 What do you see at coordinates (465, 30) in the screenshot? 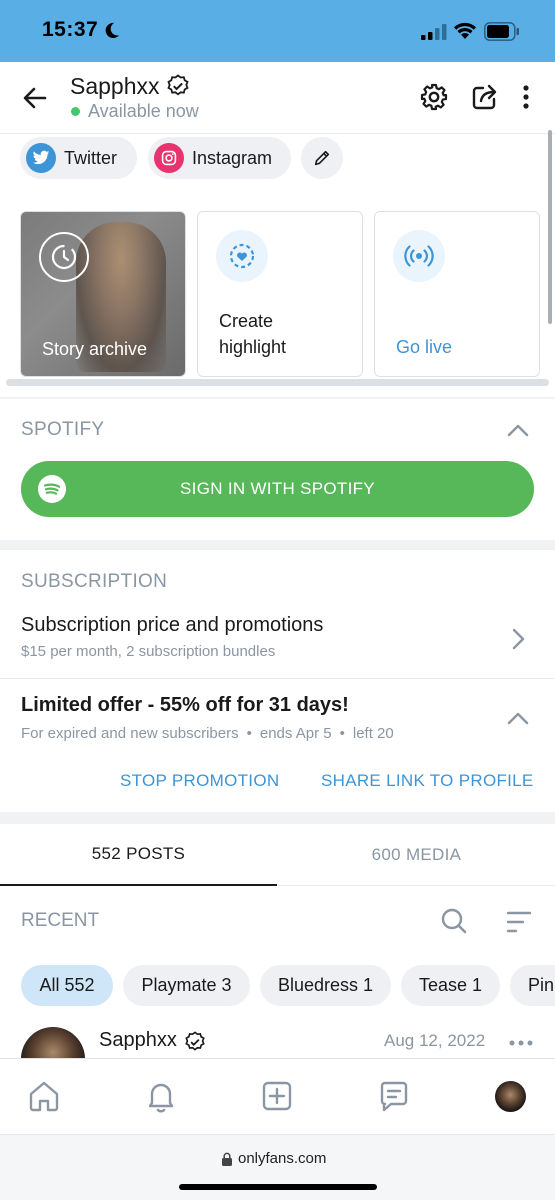
I see `wifi-icon` at bounding box center [465, 30].